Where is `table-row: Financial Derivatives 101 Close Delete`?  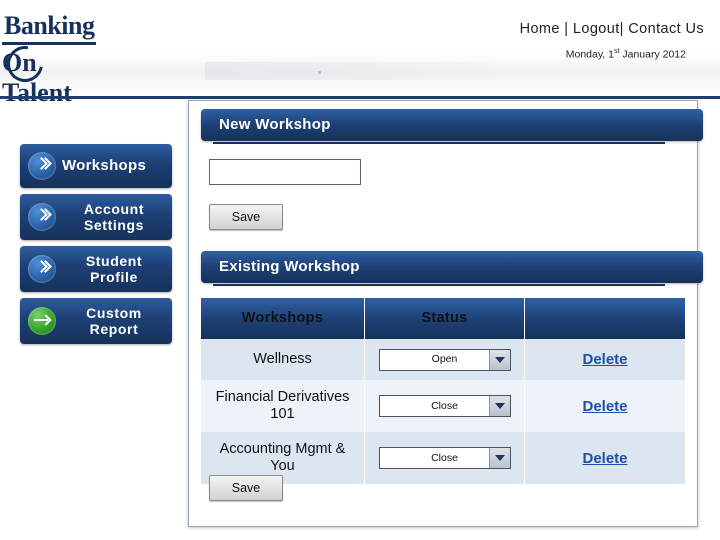
table-row: Financial Derivatives 101 Close Delete is located at coordinates (443, 406).